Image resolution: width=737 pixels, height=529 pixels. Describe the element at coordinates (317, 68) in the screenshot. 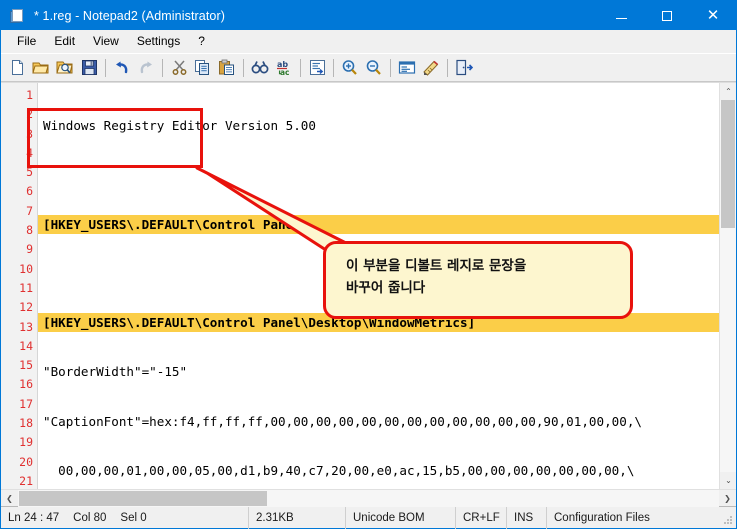

I see `block-indent-button` at that location.